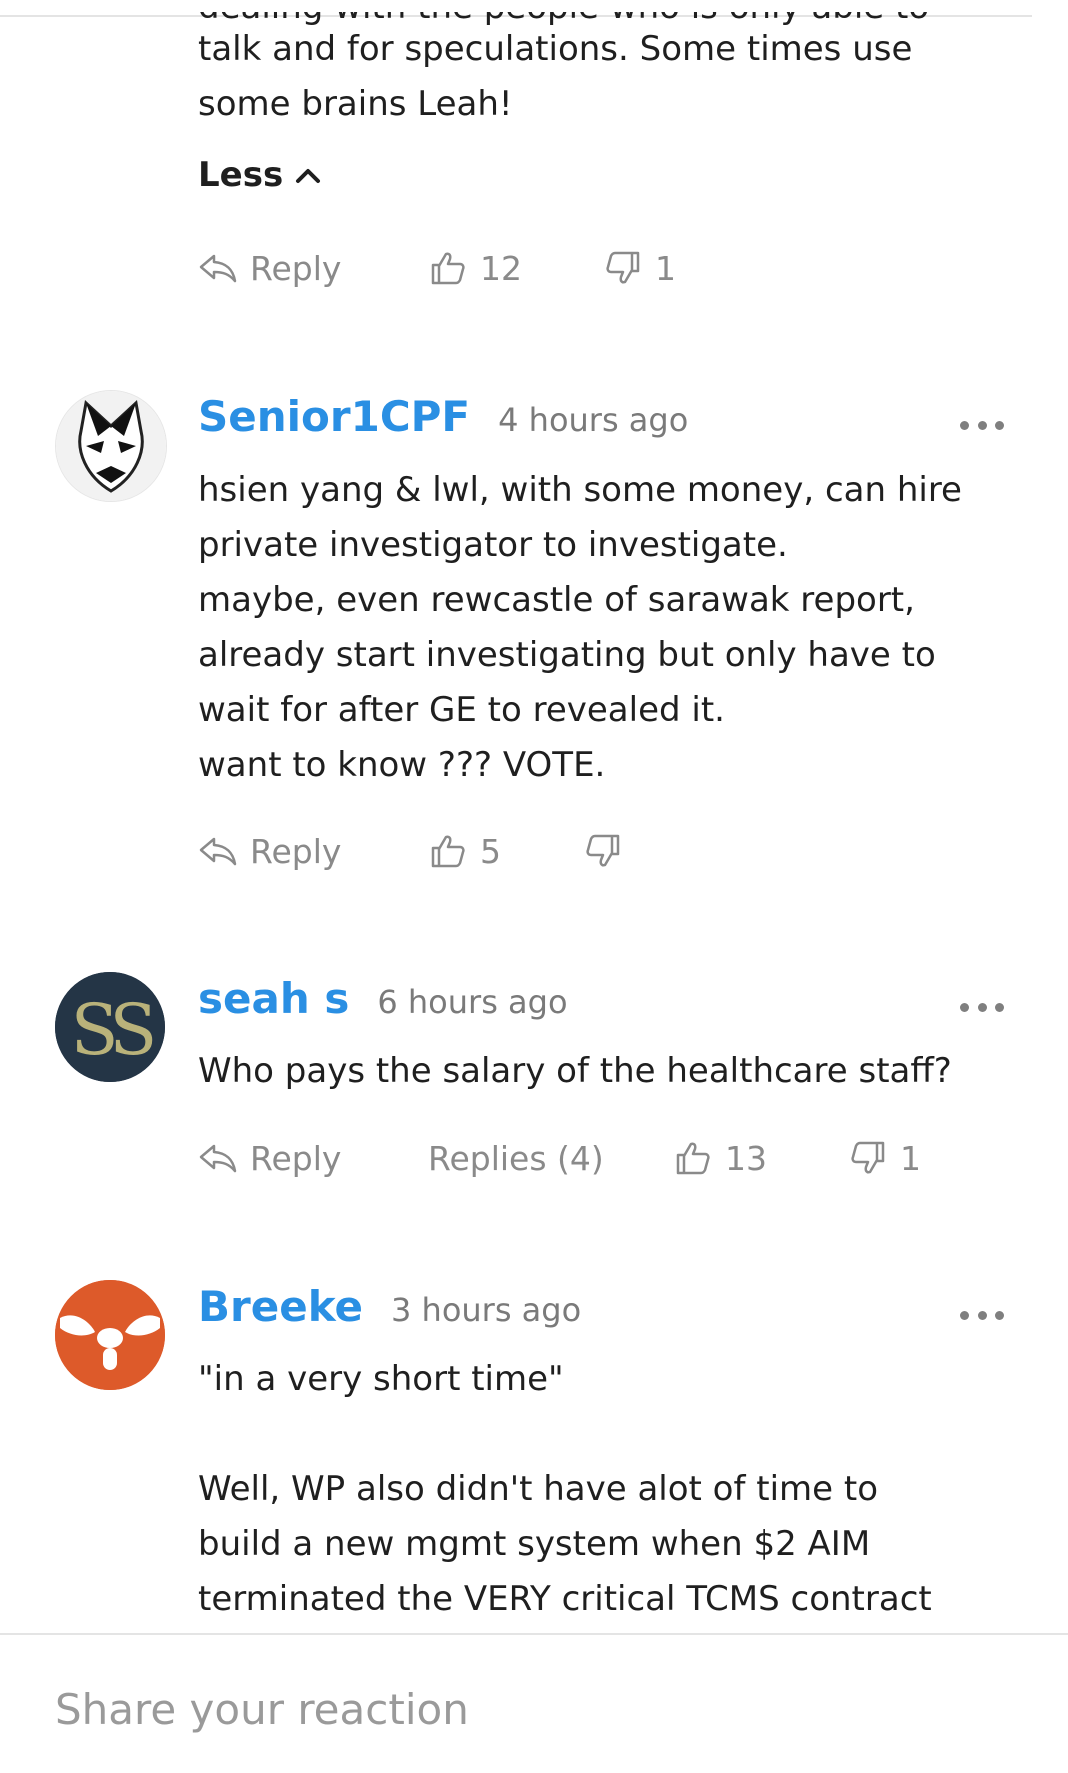 This screenshot has width=1068, height=1773. What do you see at coordinates (389, 1312) in the screenshot?
I see `comment-3-meta: Breeke 3 hours ago` at bounding box center [389, 1312].